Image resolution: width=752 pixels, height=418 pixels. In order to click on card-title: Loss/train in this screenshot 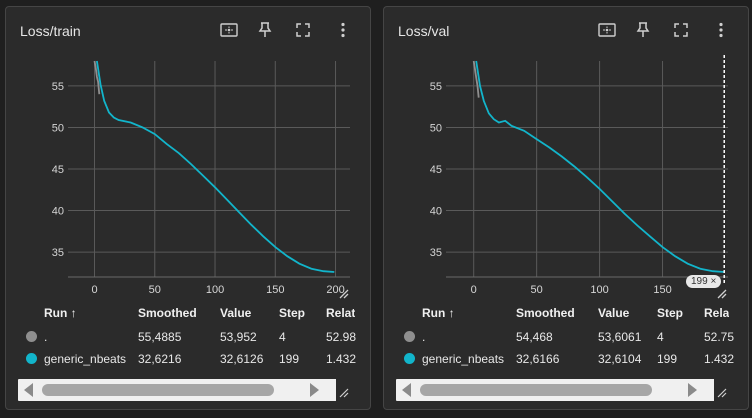, I will do `click(50, 31)`.